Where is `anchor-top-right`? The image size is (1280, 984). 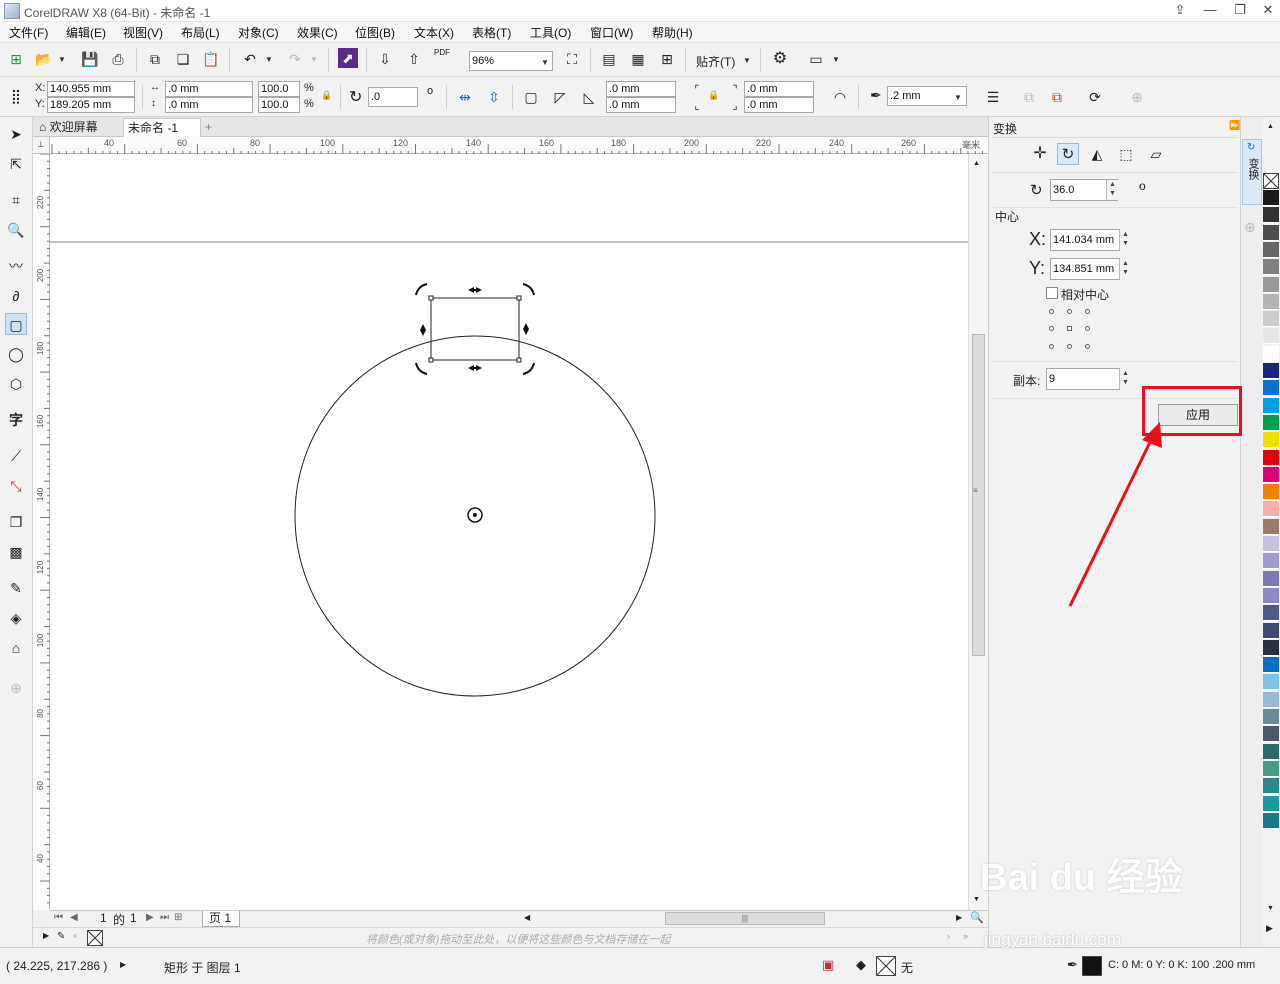 anchor-top-right is located at coordinates (1087, 311).